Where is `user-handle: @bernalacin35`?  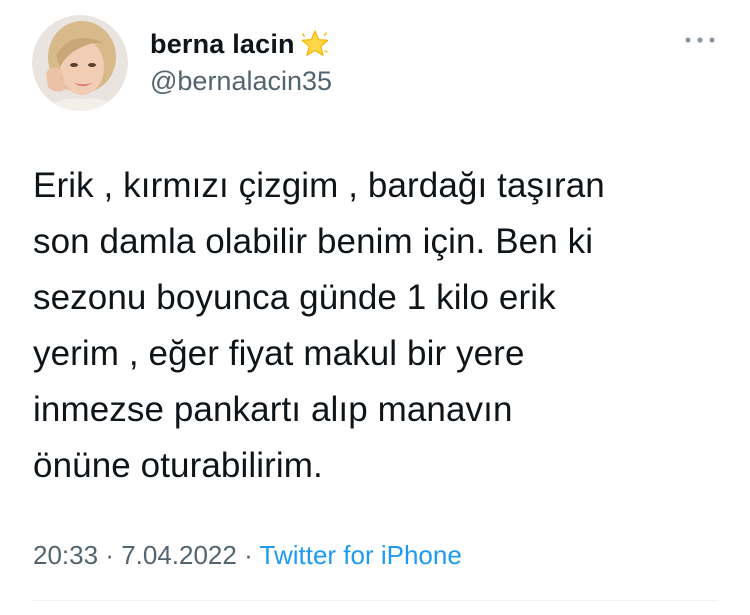 user-handle: @bernalacin35 is located at coordinates (241, 81).